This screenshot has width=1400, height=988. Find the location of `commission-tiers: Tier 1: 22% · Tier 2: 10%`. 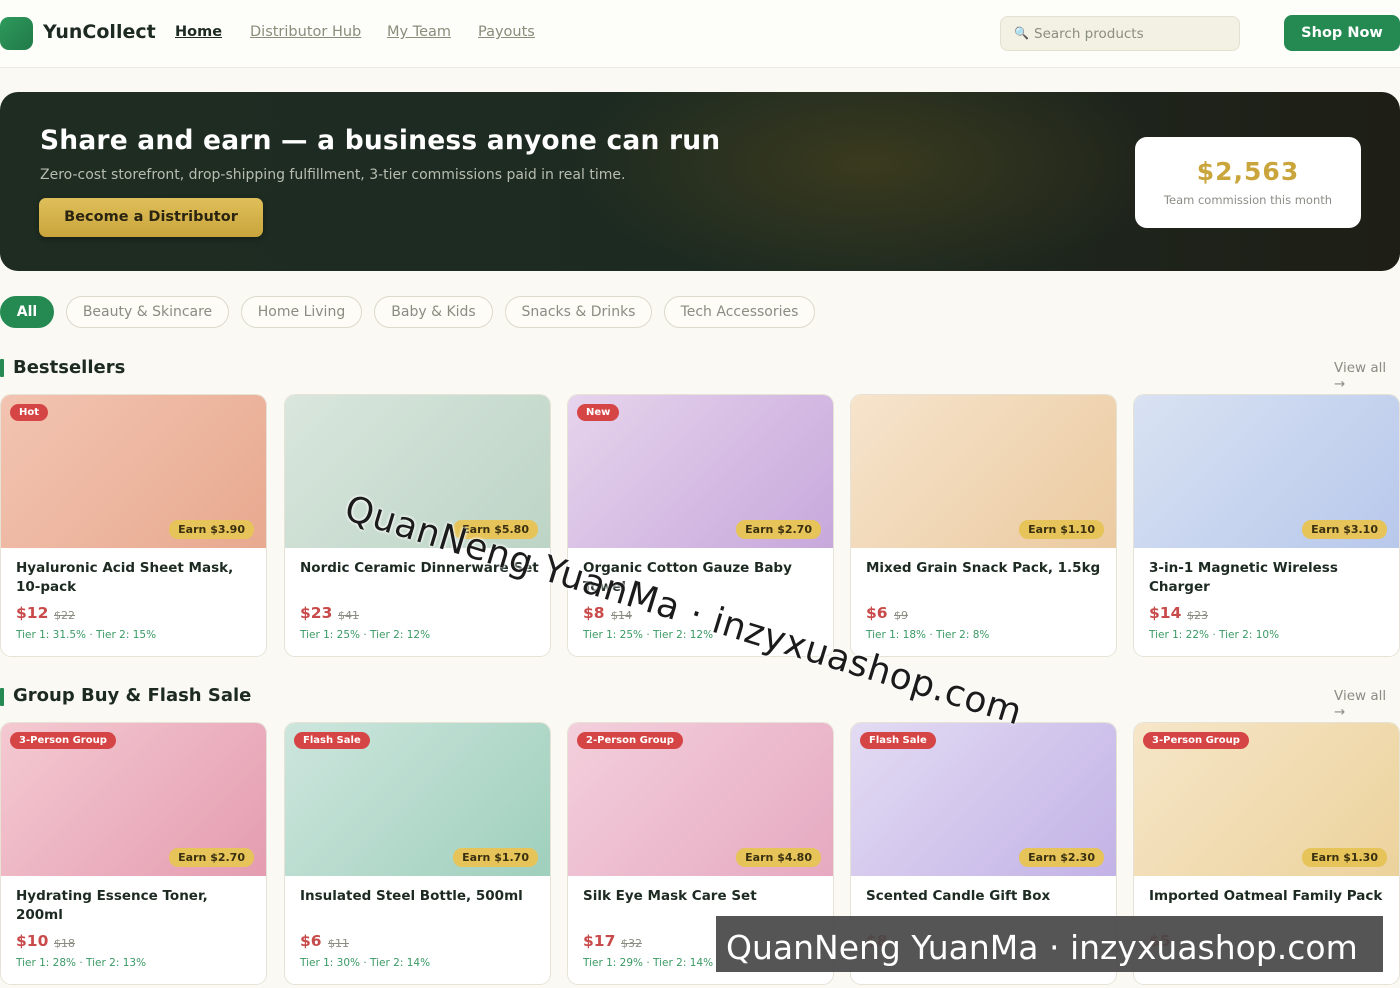

commission-tiers: Tier 1: 22% · Tier 2: 10% is located at coordinates (1214, 635).